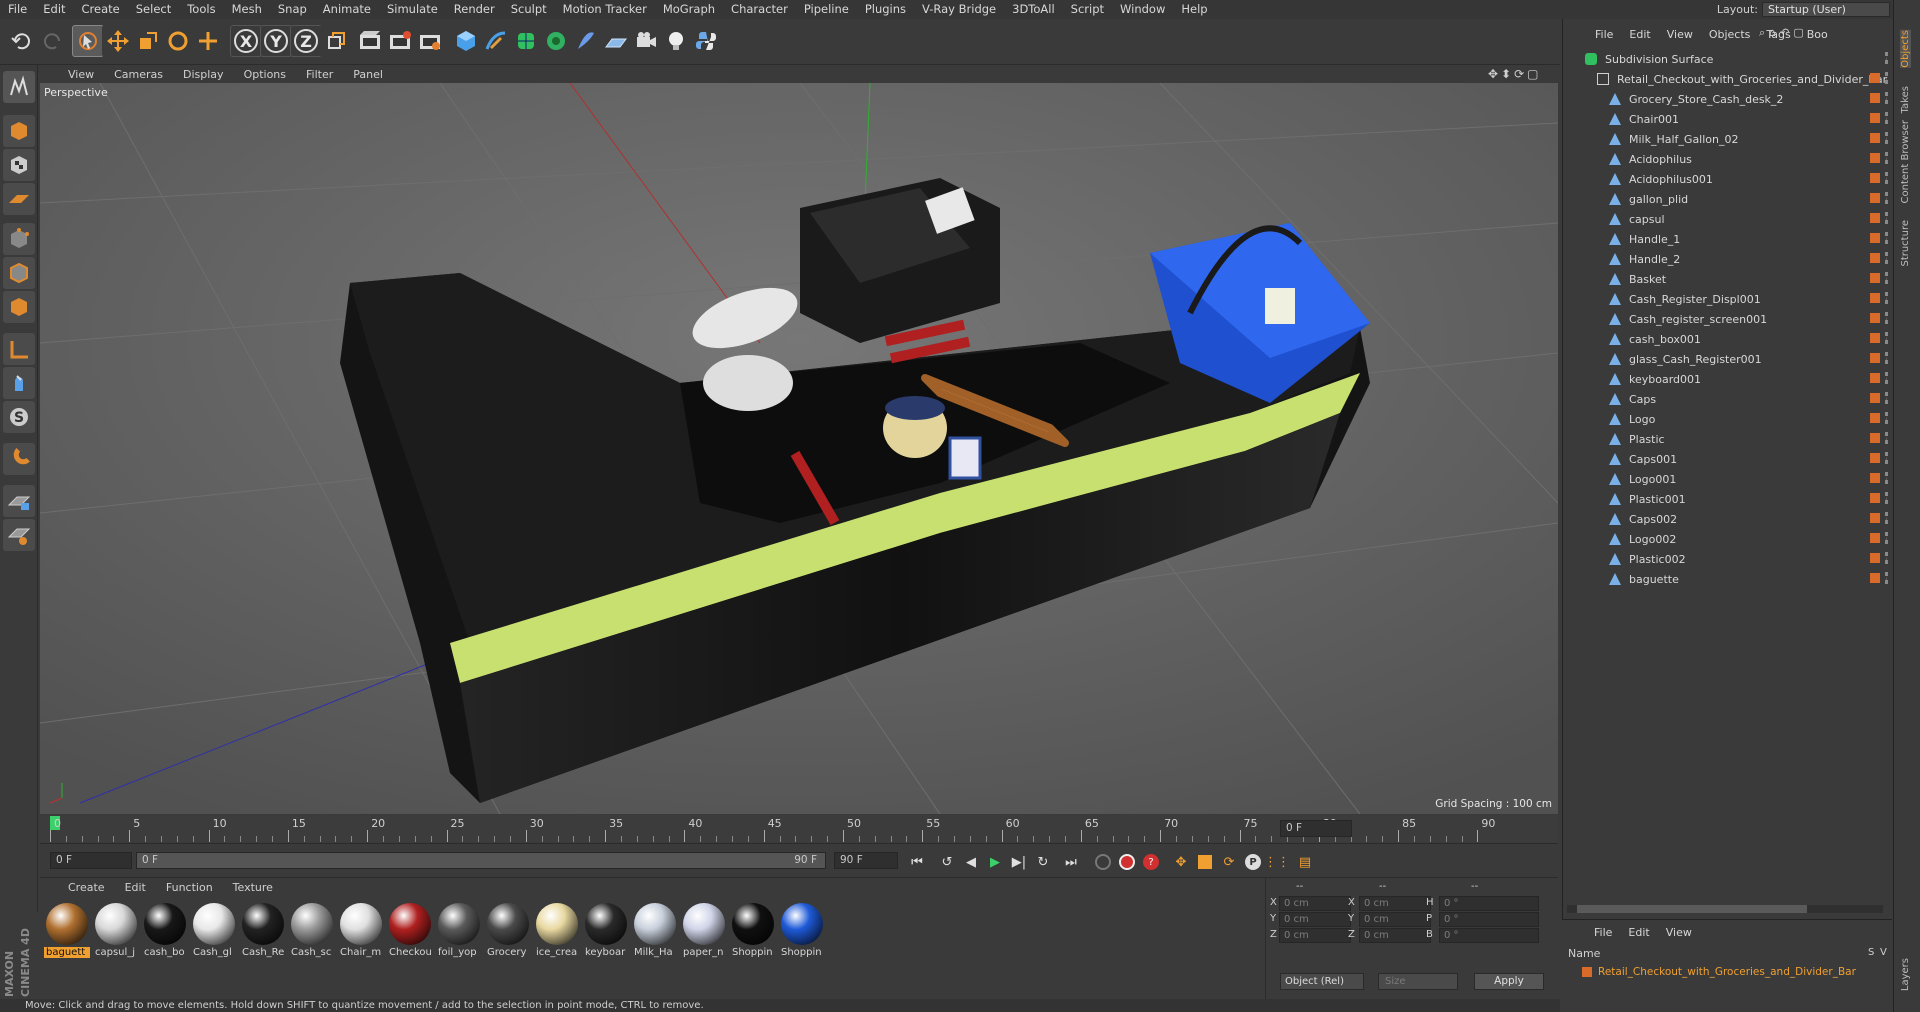 This screenshot has height=1012, width=1920. What do you see at coordinates (336, 41) in the screenshot?
I see `coordinate-system-icon` at bounding box center [336, 41].